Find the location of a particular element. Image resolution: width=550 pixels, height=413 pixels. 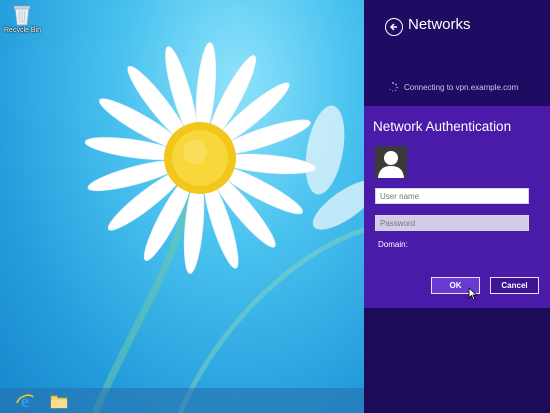

auth-title: Network Authentication is located at coordinates (442, 126).